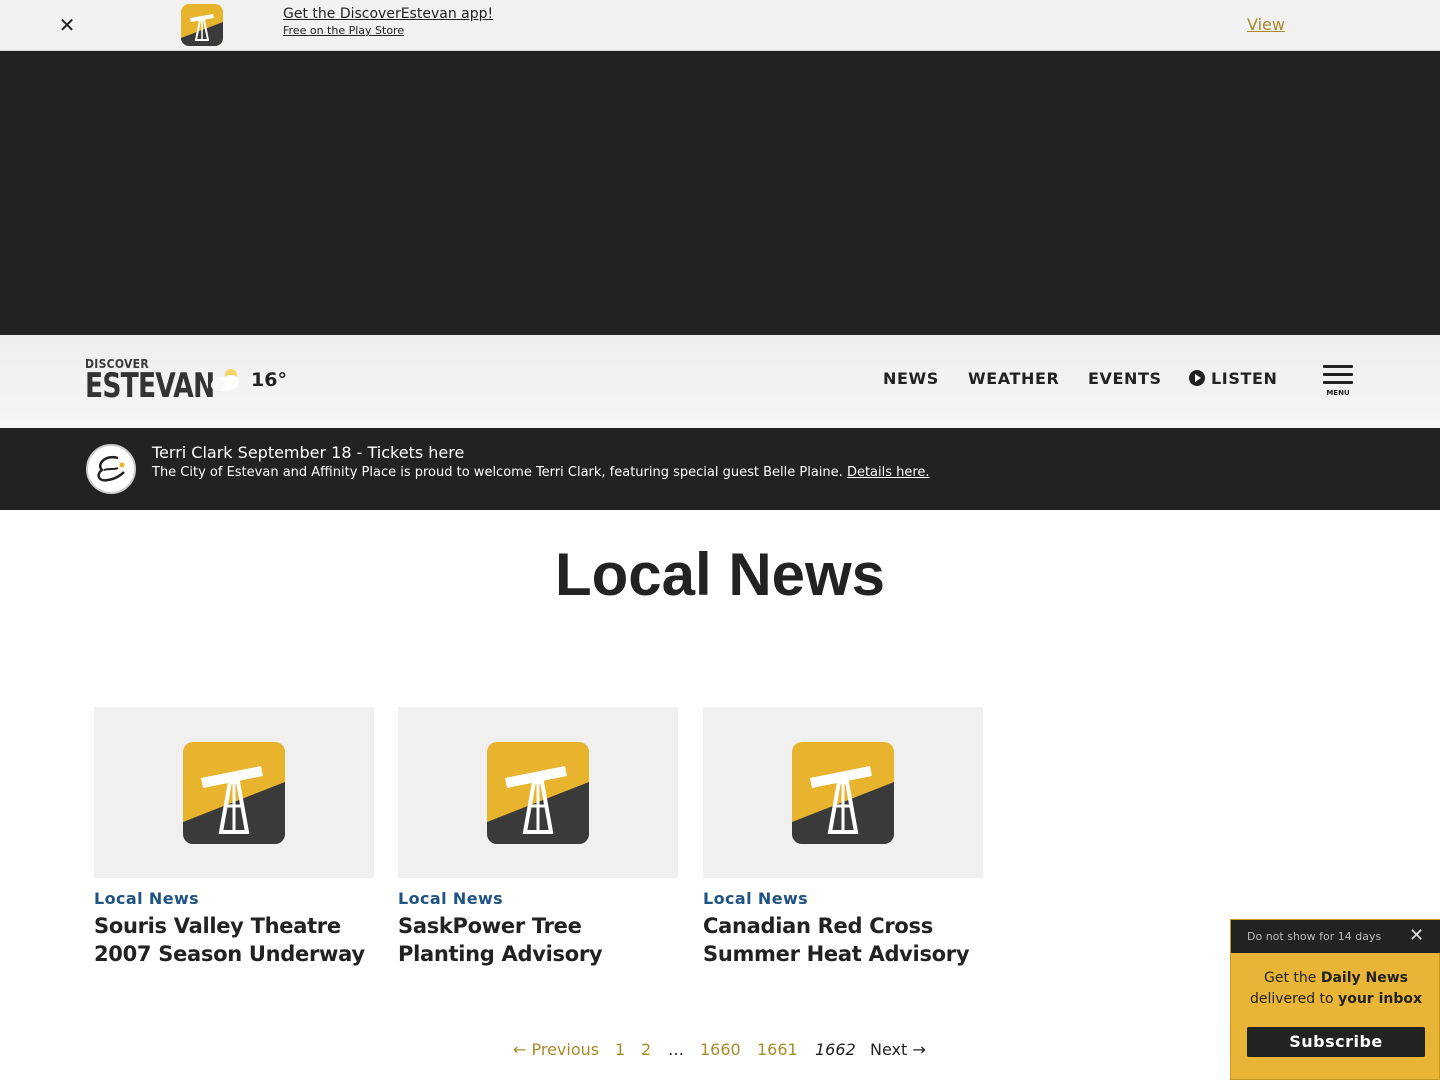  Describe the element at coordinates (1314, 936) in the screenshot. I see `dismiss-14-days-link: Do not show for 14 days` at that location.